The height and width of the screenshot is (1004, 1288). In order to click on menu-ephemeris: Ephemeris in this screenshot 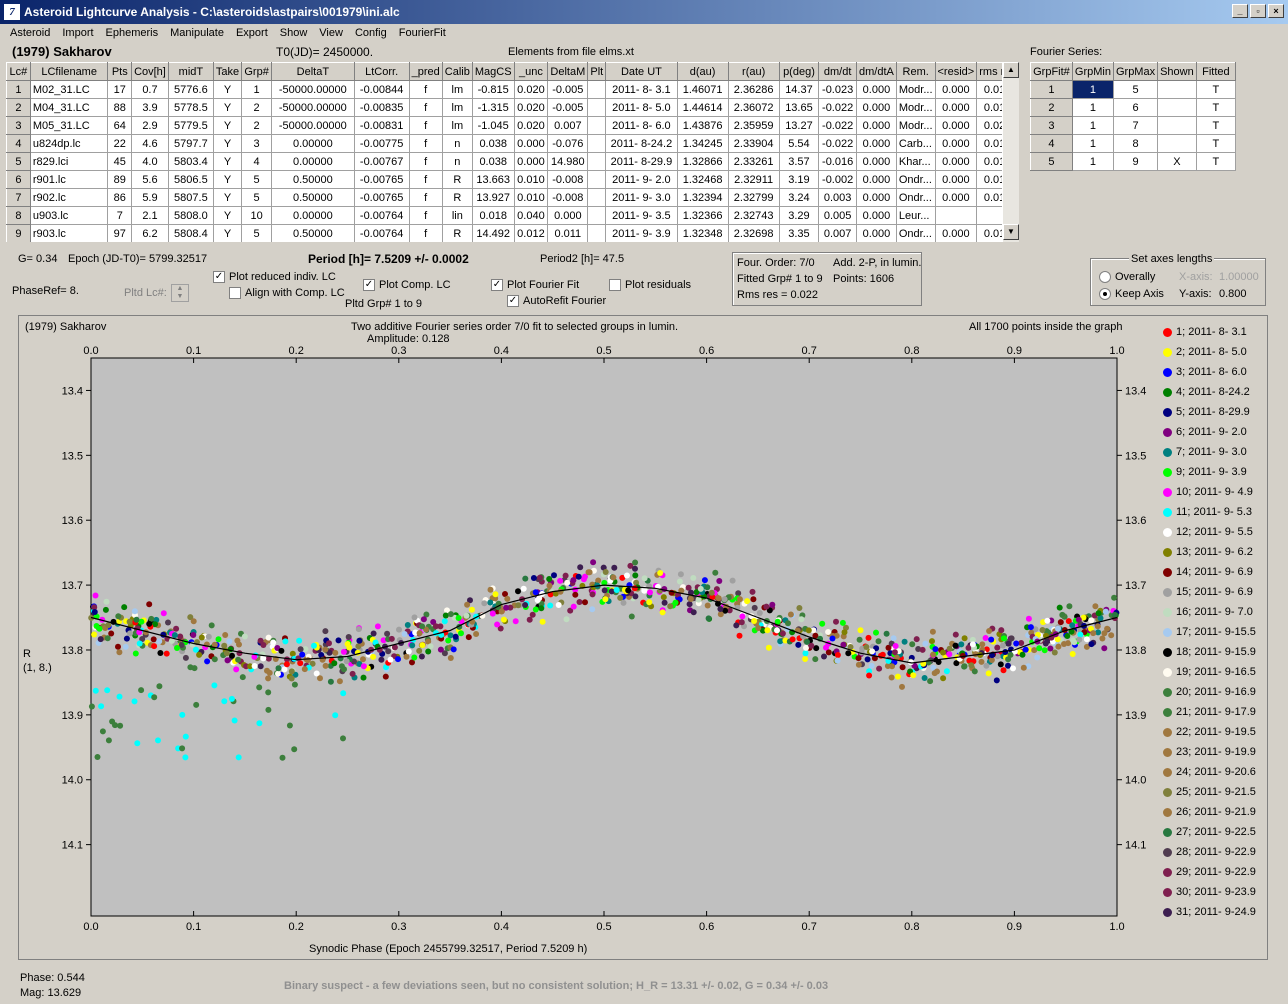, I will do `click(132, 33)`.